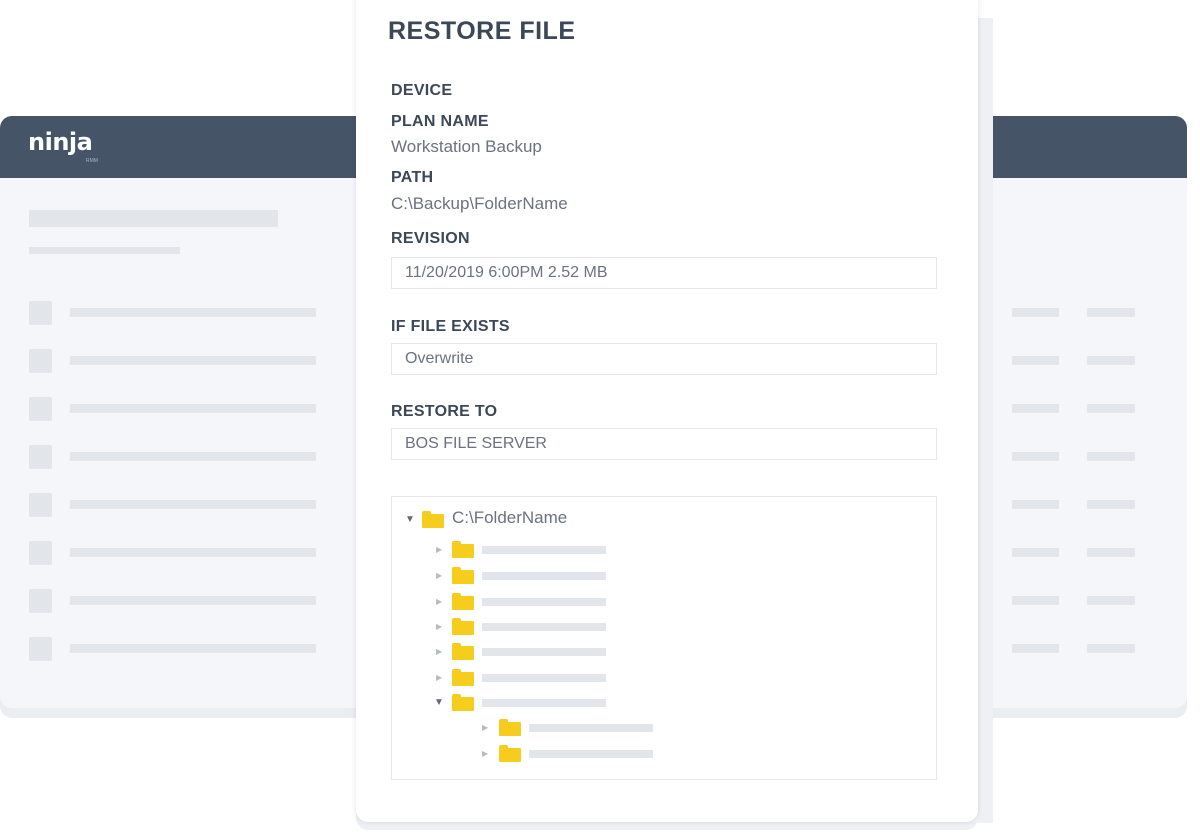  Describe the element at coordinates (104, 250) in the screenshot. I see `placeholder-subtitle` at that location.